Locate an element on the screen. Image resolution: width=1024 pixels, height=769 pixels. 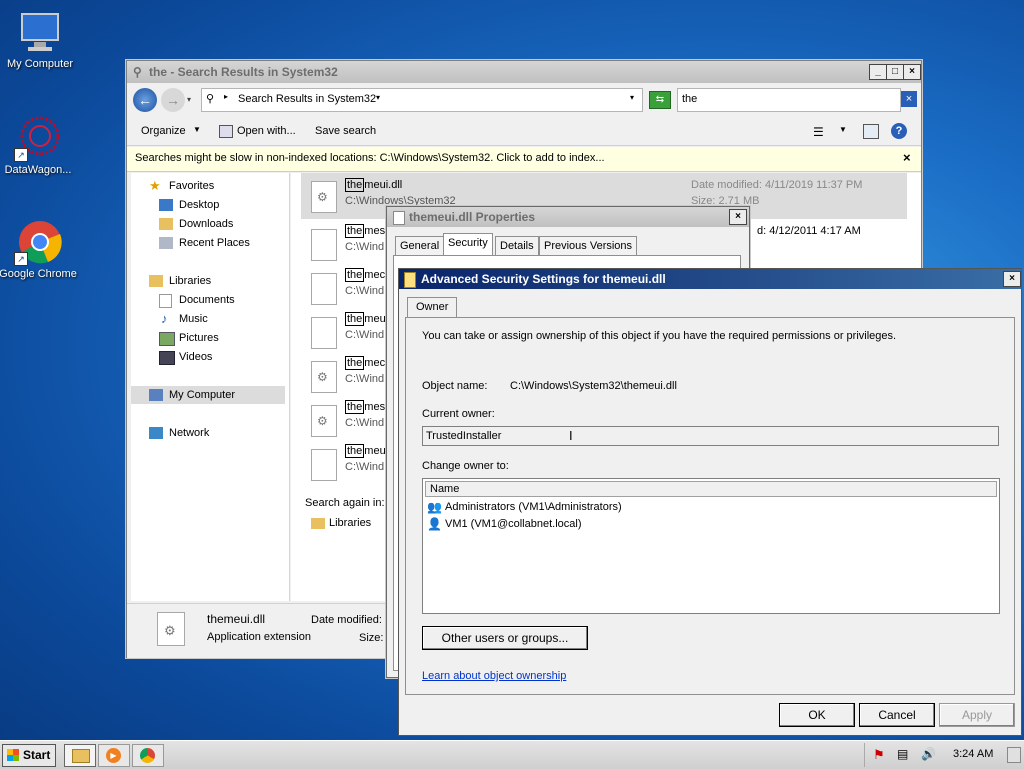
taskbar-chrome-button is located at coordinates (148, 755).